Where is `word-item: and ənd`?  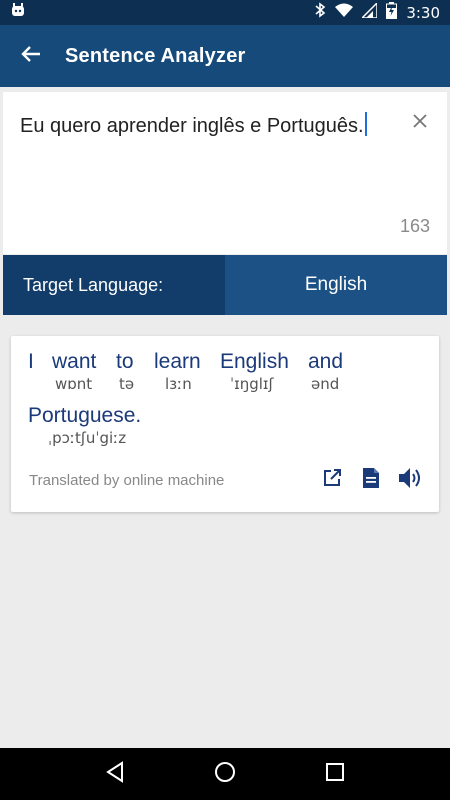 word-item: and ənd is located at coordinates (325, 371).